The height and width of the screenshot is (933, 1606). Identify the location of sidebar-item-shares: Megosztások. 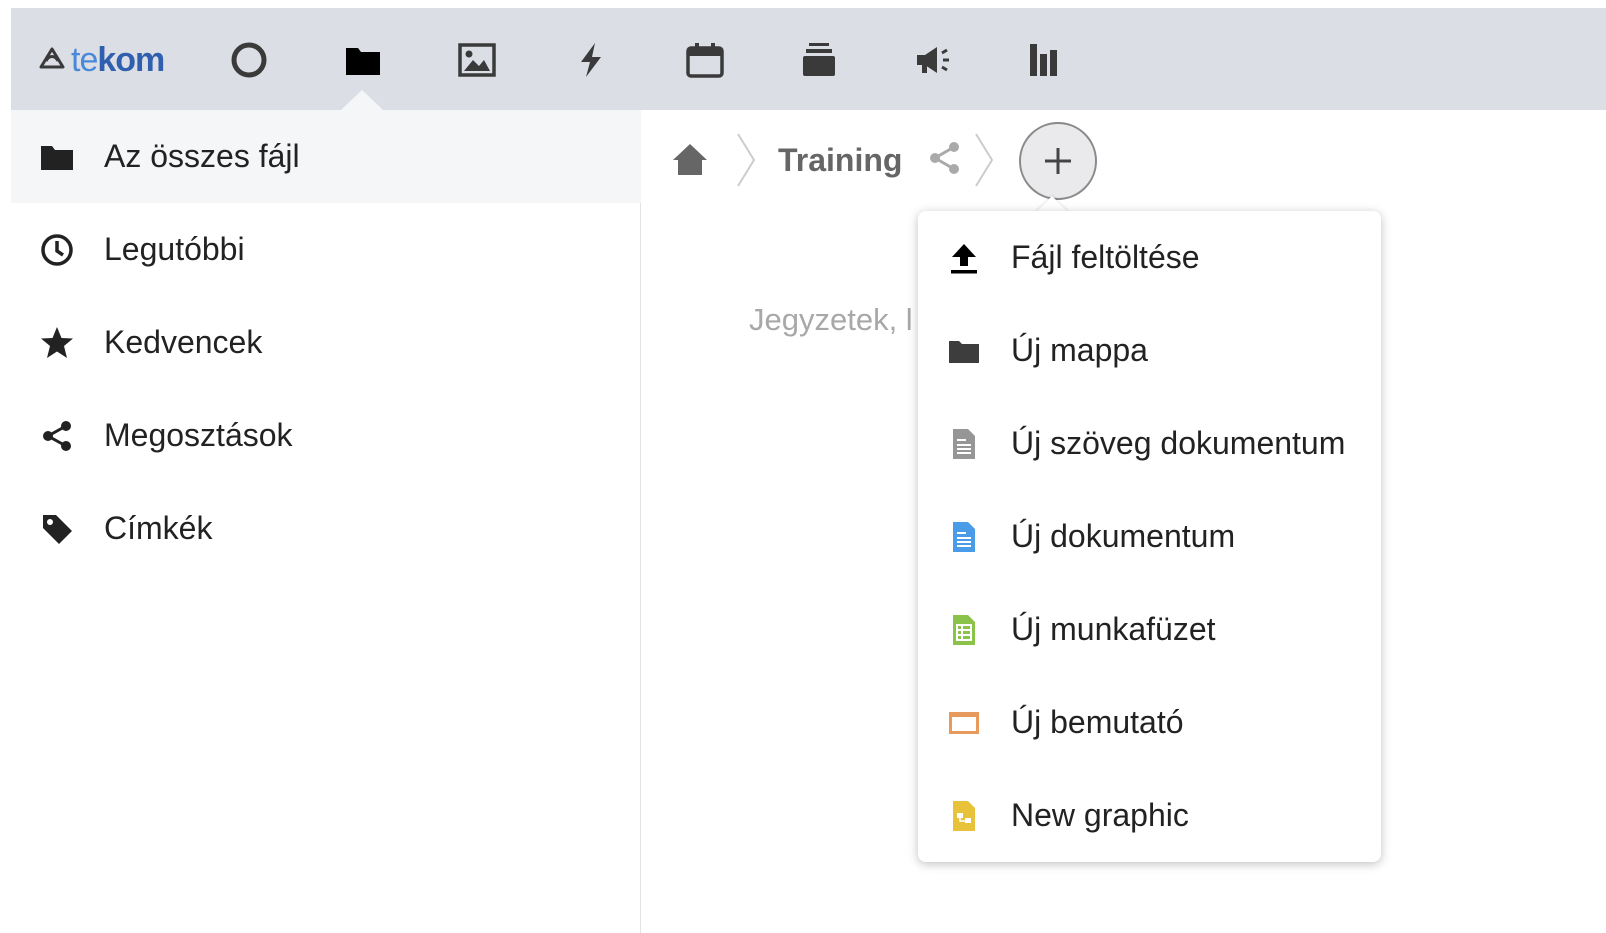
(326, 435).